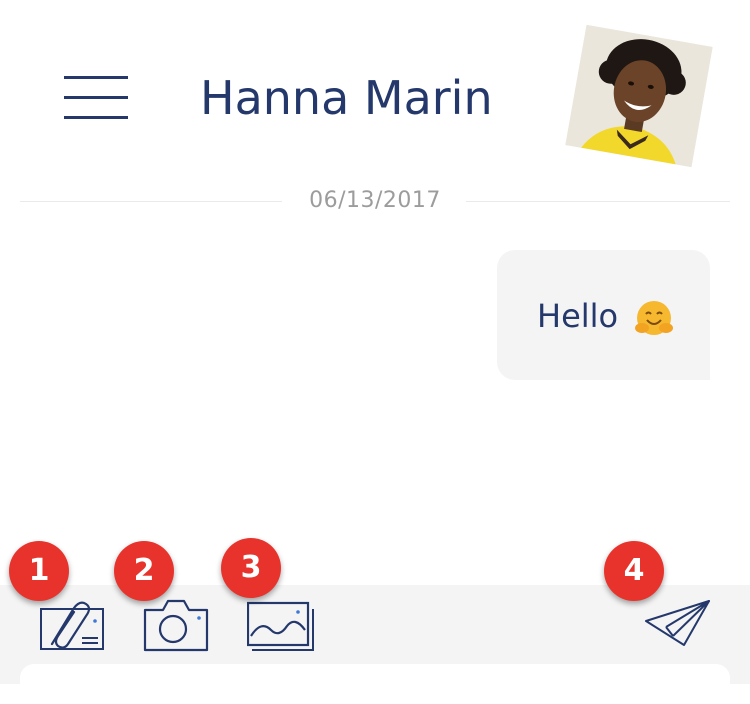 The image size is (750, 704). I want to click on gallery-icon, so click(280, 626).